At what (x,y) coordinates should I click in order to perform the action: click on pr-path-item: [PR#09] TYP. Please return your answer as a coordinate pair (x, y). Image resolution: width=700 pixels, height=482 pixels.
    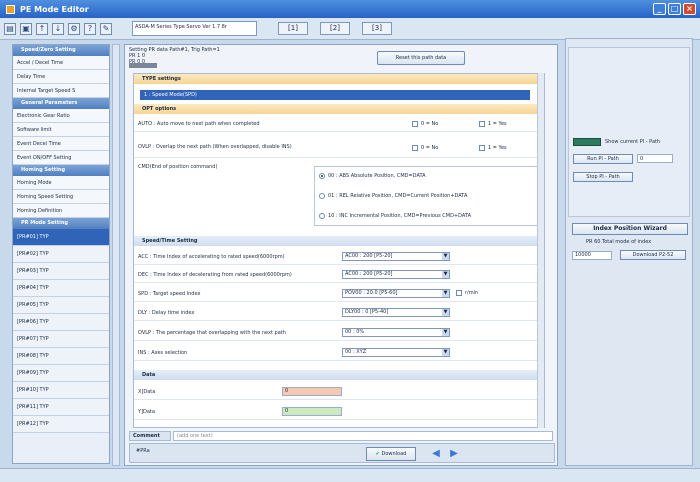
    Looking at the image, I should click on (61, 373).